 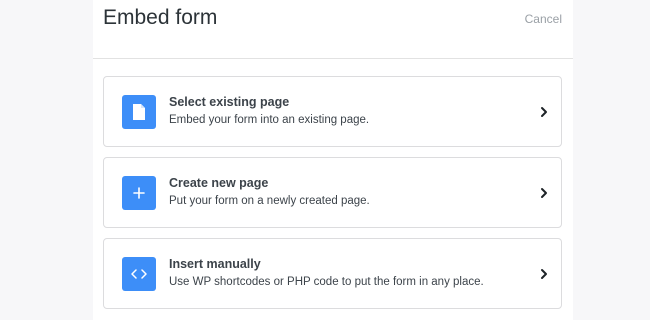 I want to click on page-icon, so click(x=139, y=112).